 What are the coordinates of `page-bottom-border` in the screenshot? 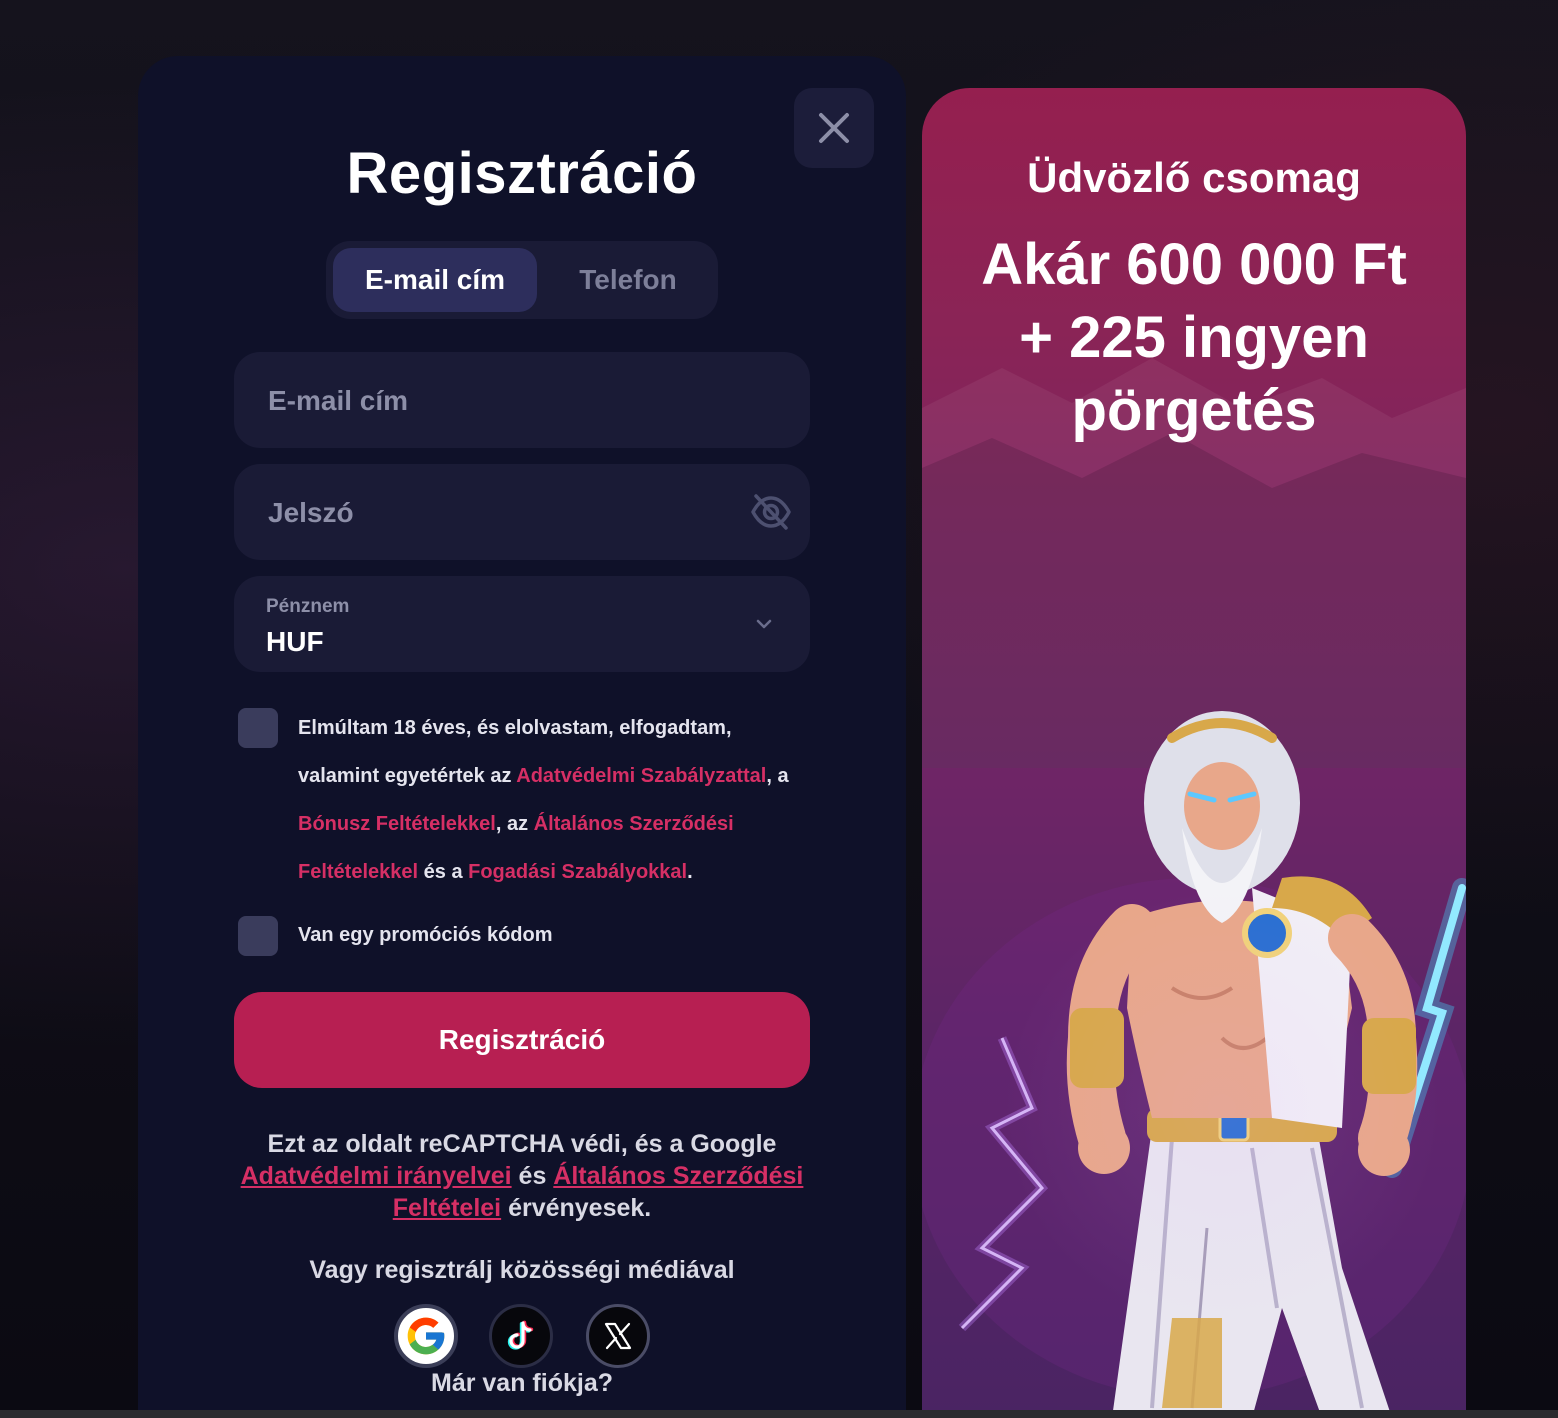 It's located at (779, 1414).